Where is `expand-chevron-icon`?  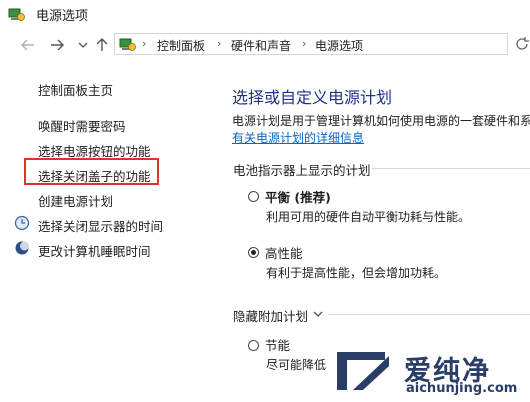 expand-chevron-icon is located at coordinates (318, 311).